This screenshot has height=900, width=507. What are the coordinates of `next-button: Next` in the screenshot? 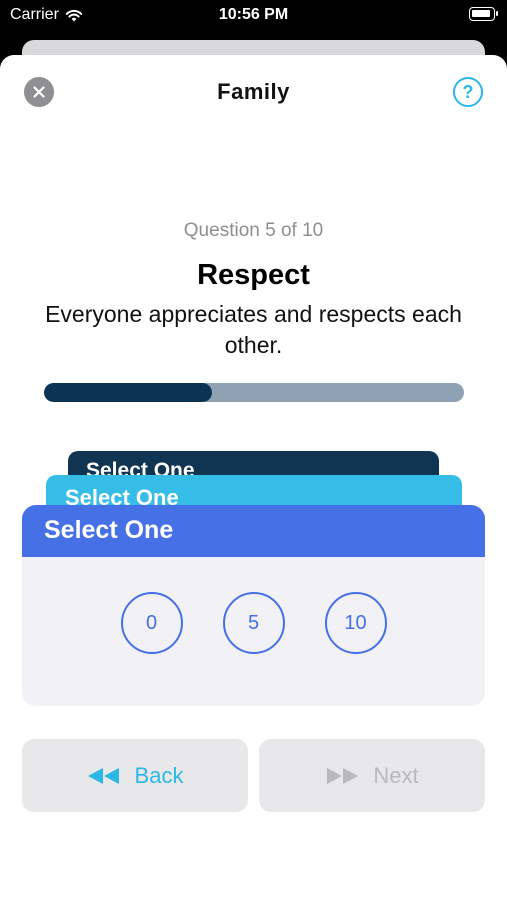 It's located at (372, 775).